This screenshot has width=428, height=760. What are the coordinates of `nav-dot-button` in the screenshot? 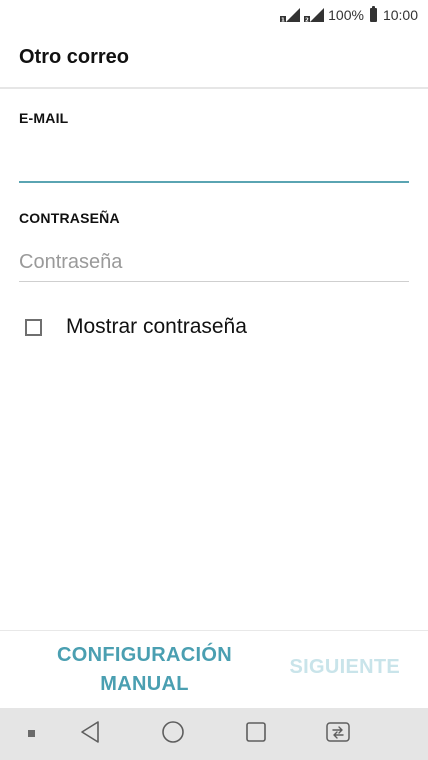 It's located at (32, 734).